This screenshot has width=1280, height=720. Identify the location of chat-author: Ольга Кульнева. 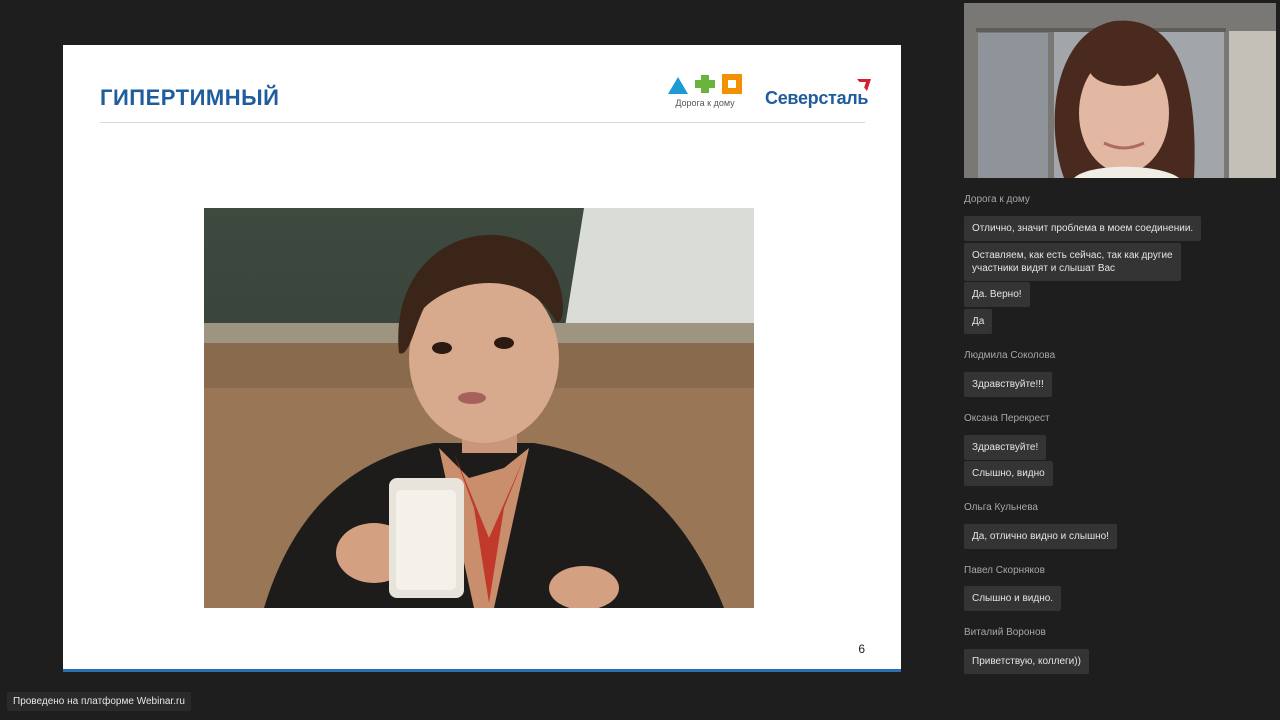
(1001, 507).